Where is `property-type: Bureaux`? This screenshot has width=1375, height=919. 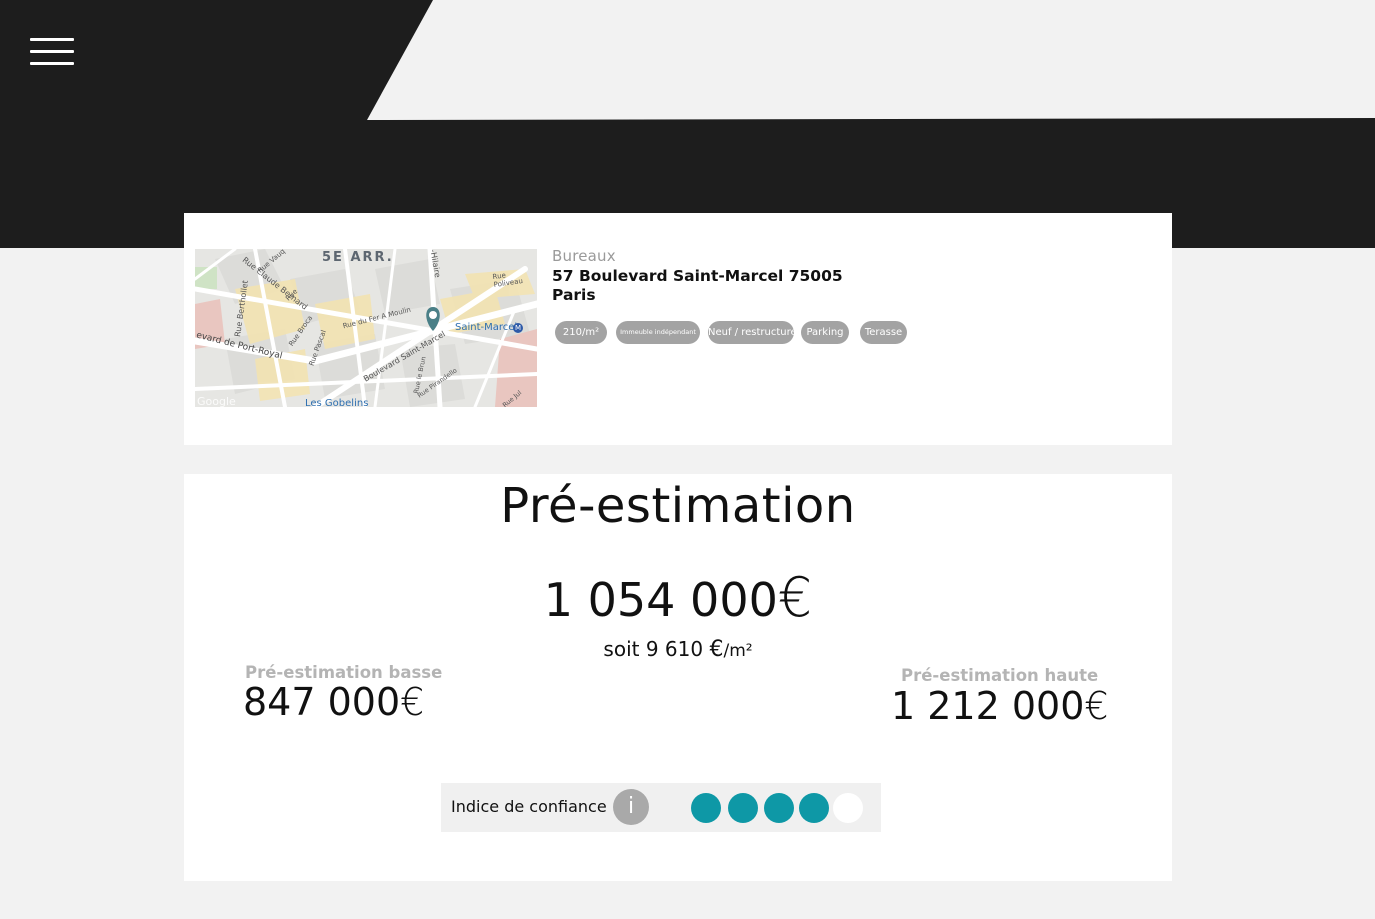 property-type: Bureaux is located at coordinates (584, 256).